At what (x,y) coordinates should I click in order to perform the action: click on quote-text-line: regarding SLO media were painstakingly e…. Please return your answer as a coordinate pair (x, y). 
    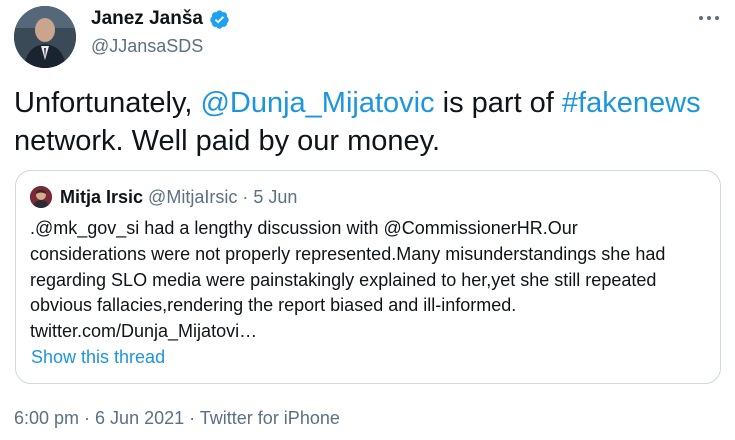
    Looking at the image, I should click on (343, 279).